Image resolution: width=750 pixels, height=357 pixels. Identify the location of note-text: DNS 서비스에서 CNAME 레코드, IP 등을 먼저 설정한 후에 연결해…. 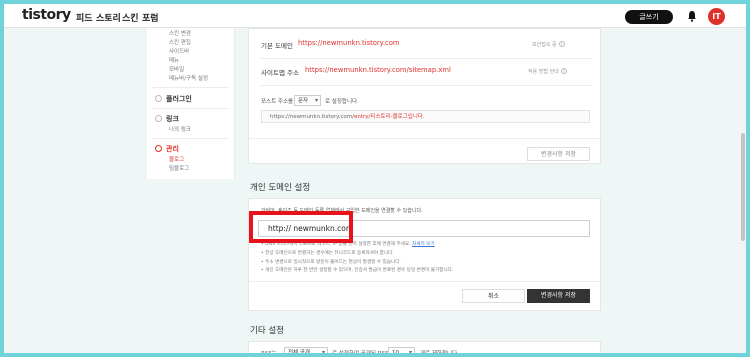
(338, 244).